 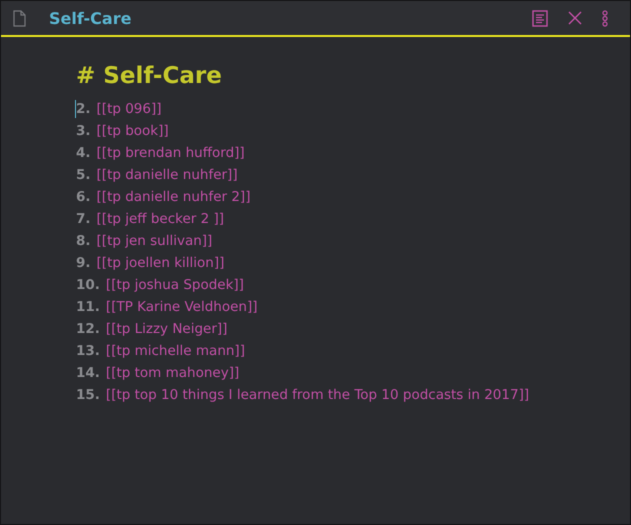 What do you see at coordinates (75, 109) in the screenshot?
I see `text-cursor` at bounding box center [75, 109].